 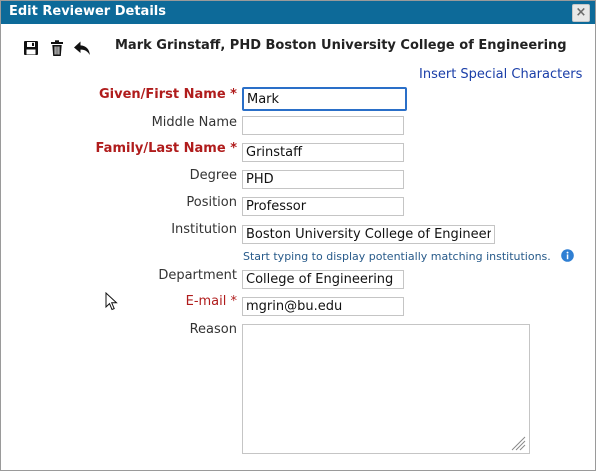 What do you see at coordinates (298, 12) in the screenshot?
I see `dialog-titlebar: Edit Reviewer Details ×` at bounding box center [298, 12].